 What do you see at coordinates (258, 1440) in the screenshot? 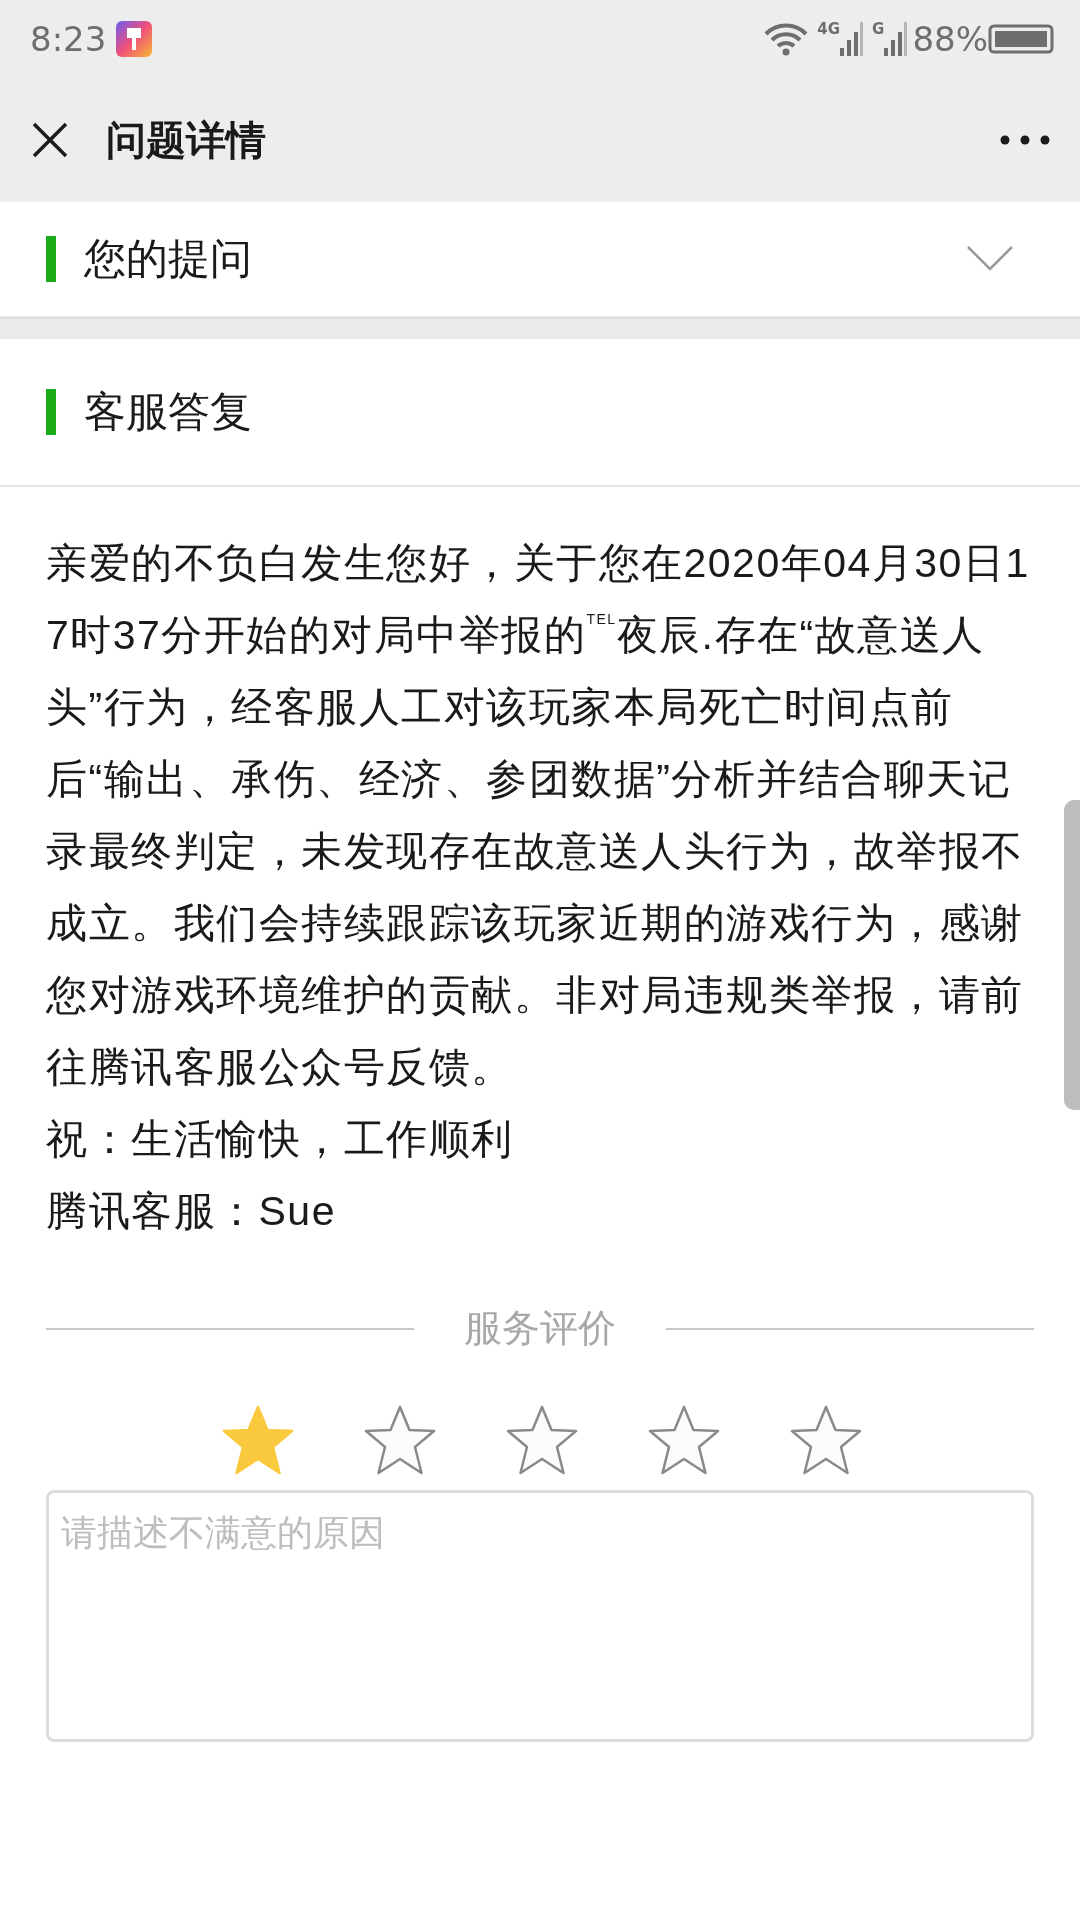
I see `filled-star-icon` at bounding box center [258, 1440].